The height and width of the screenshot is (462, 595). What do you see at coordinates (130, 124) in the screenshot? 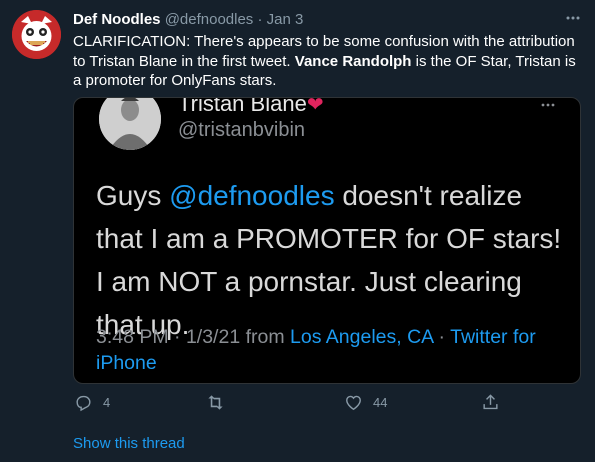
I see `embedded-avatar` at bounding box center [130, 124].